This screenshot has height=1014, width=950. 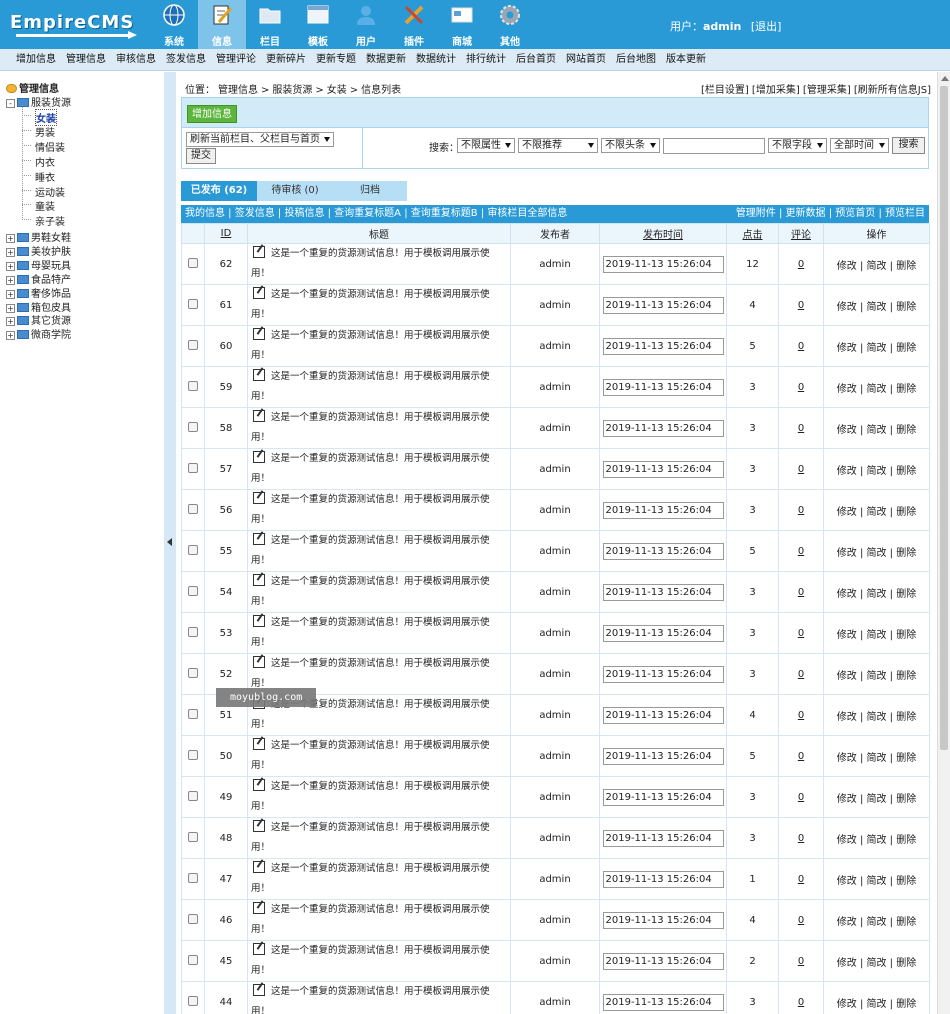 I want to click on menu-item-13: 版本更新, so click(x=686, y=59).